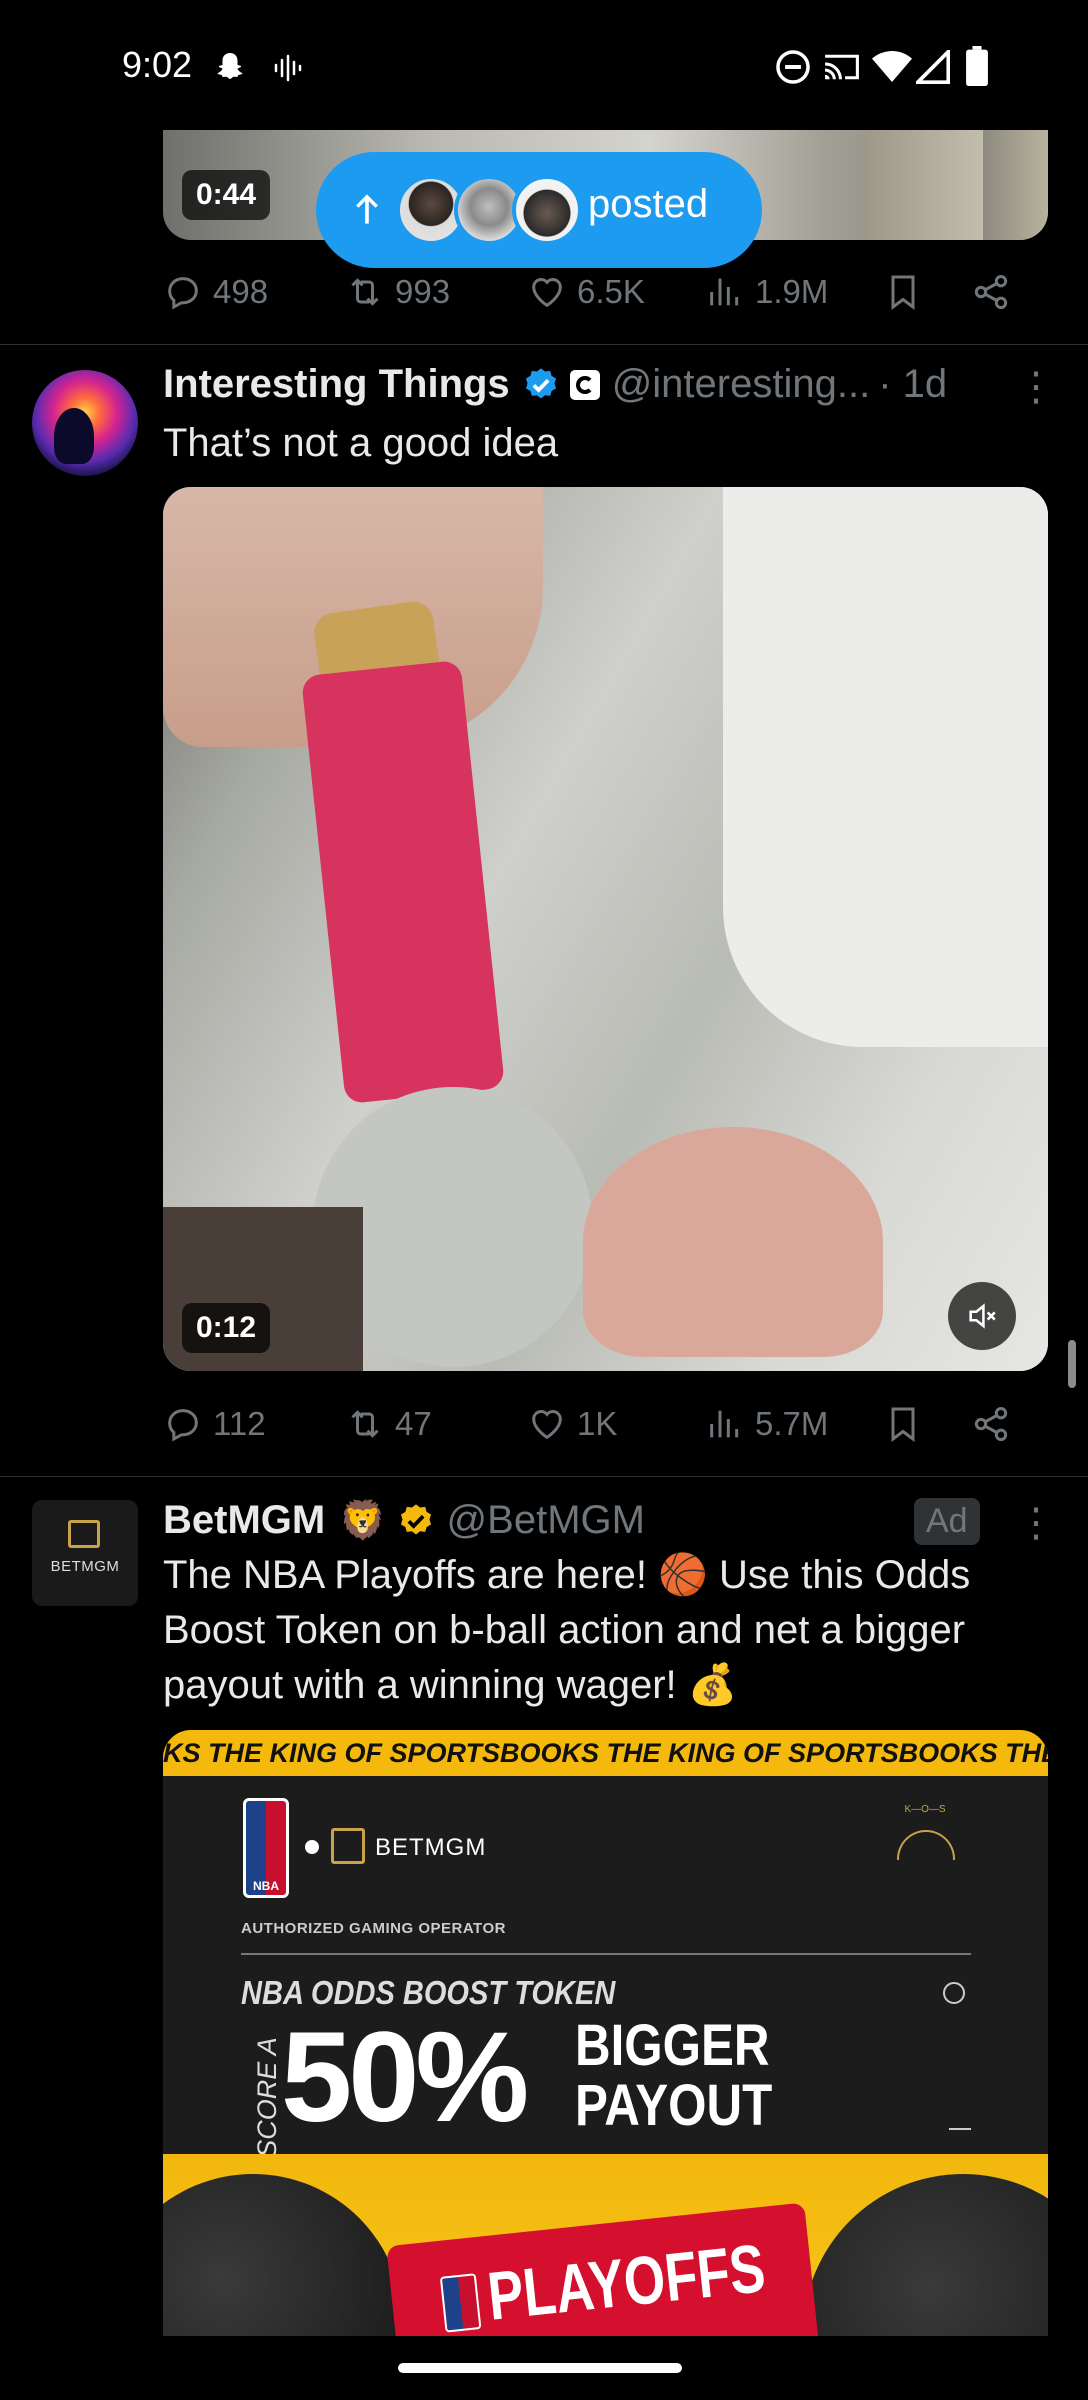 The height and width of the screenshot is (2400, 1088). I want to click on views-button: 1.9M, so click(794, 292).